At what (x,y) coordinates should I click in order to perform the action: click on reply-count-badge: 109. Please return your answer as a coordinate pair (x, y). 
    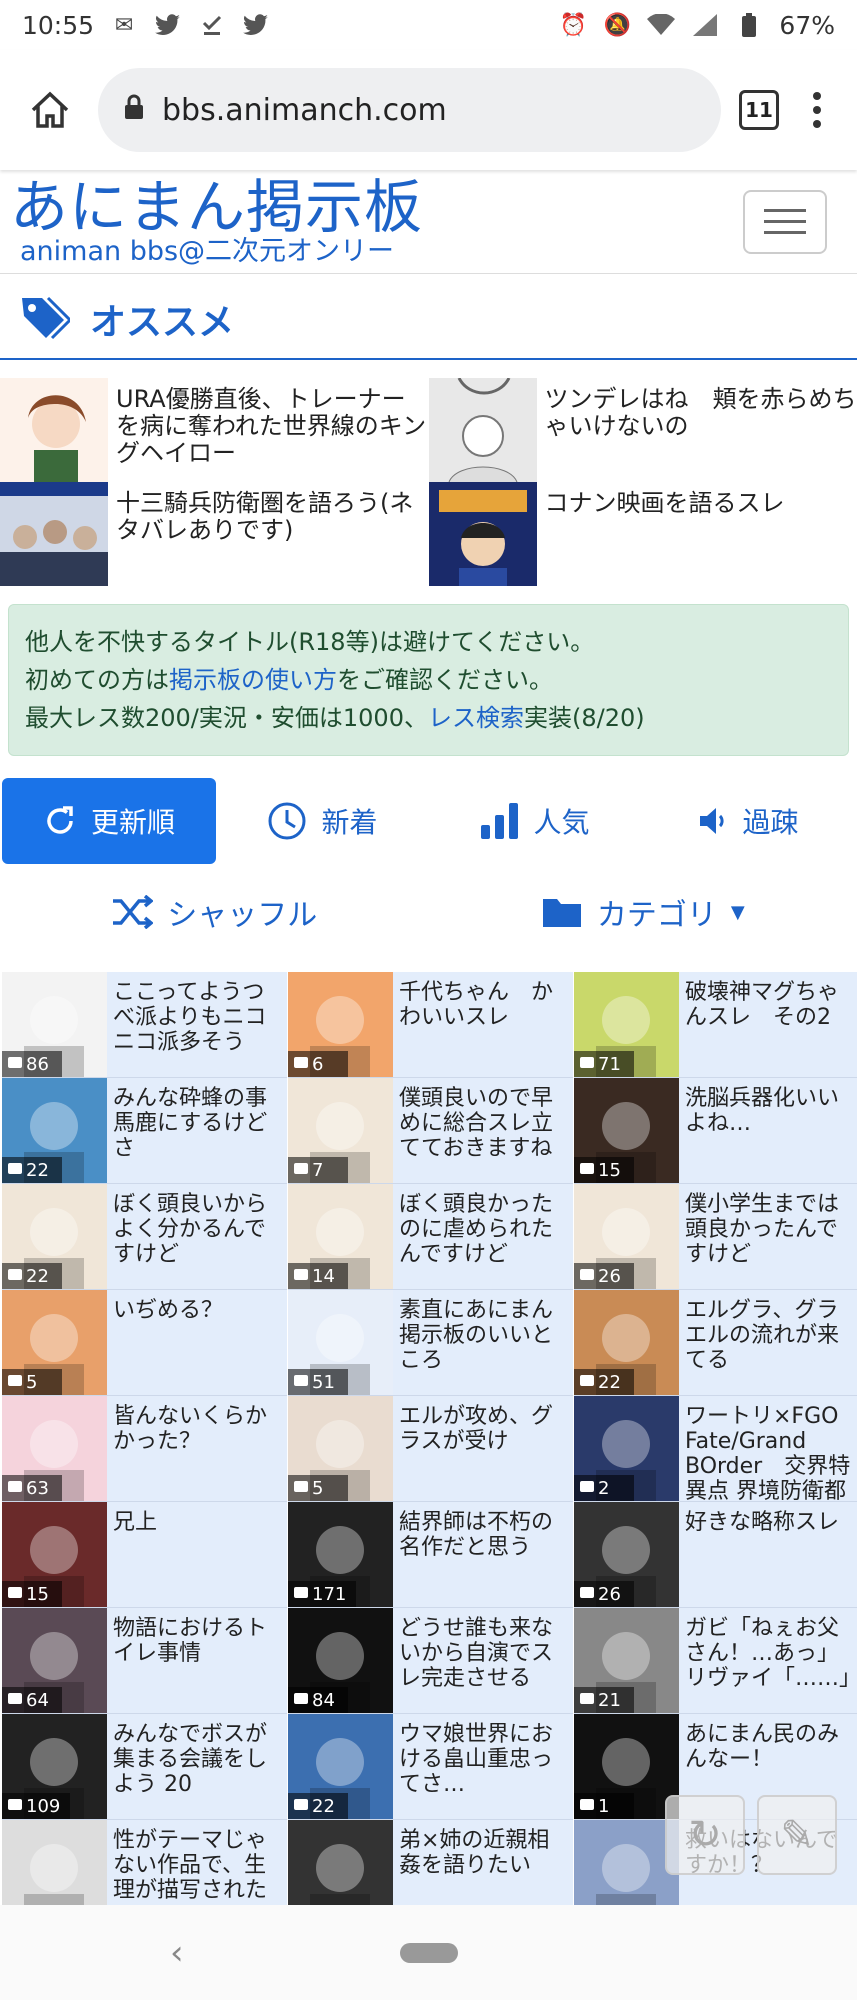
    Looking at the image, I should click on (36, 1806).